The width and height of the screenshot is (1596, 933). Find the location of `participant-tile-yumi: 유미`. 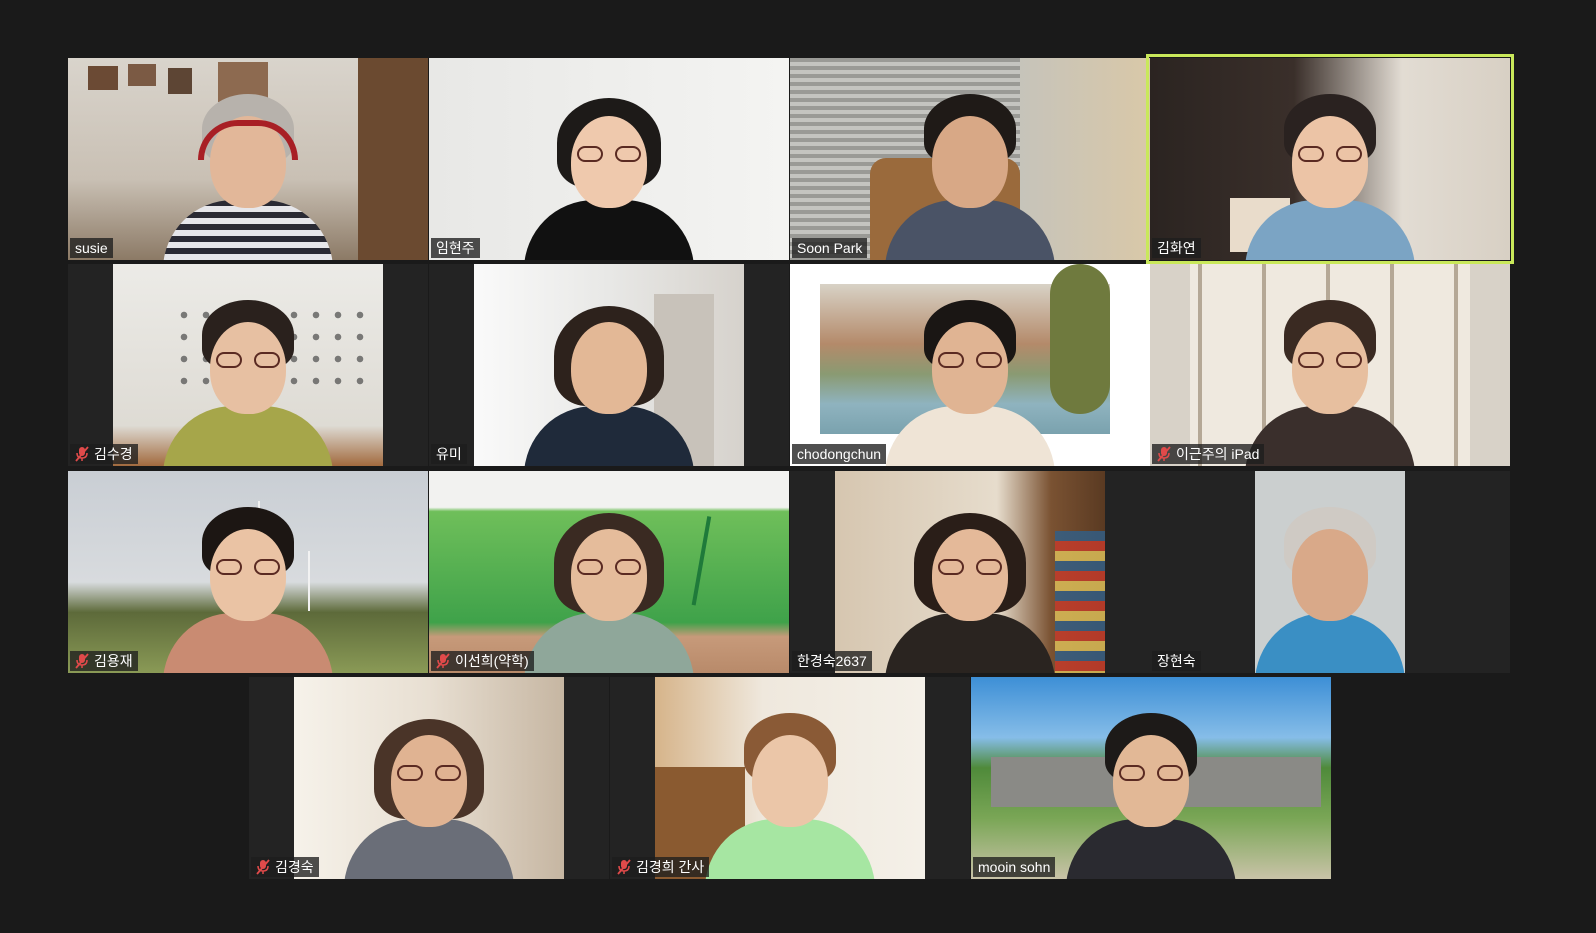

participant-tile-yumi: 유미 is located at coordinates (609, 365).